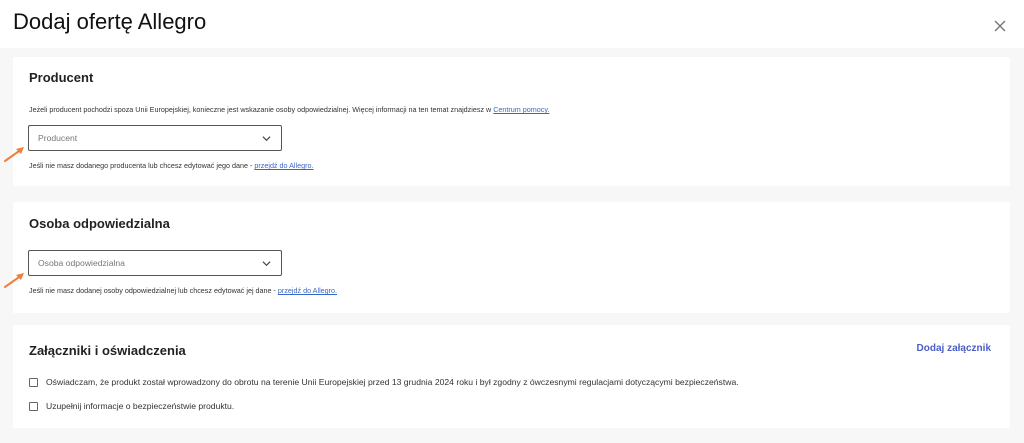 This screenshot has width=1024, height=443. I want to click on responsible-select-placeholder: Osoba odpowiedzialna, so click(81, 263).